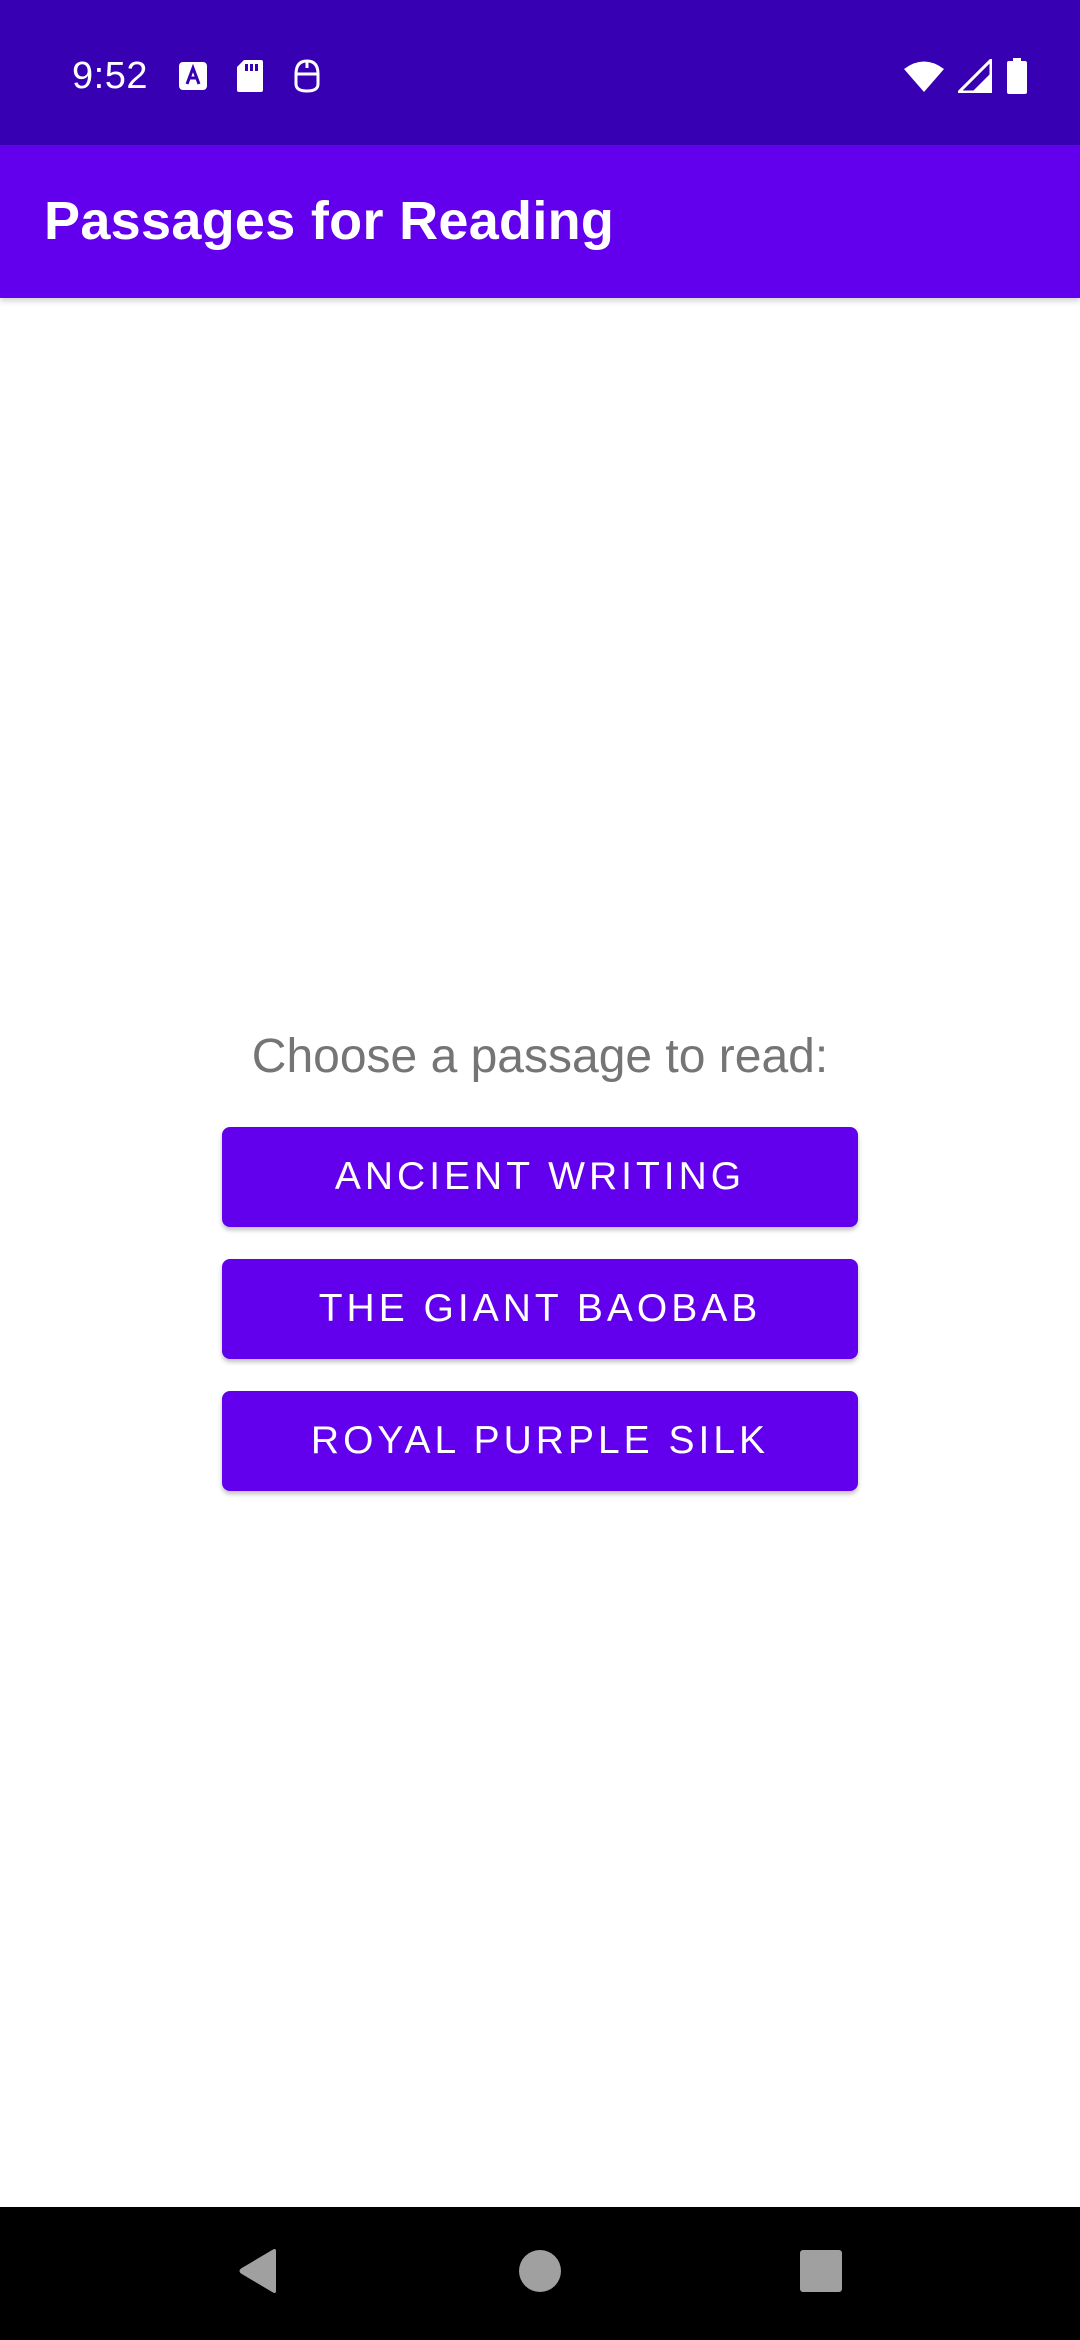  Describe the element at coordinates (540, 1309) in the screenshot. I see `giant-baobab-button: THE GIANT BAOBAB` at that location.